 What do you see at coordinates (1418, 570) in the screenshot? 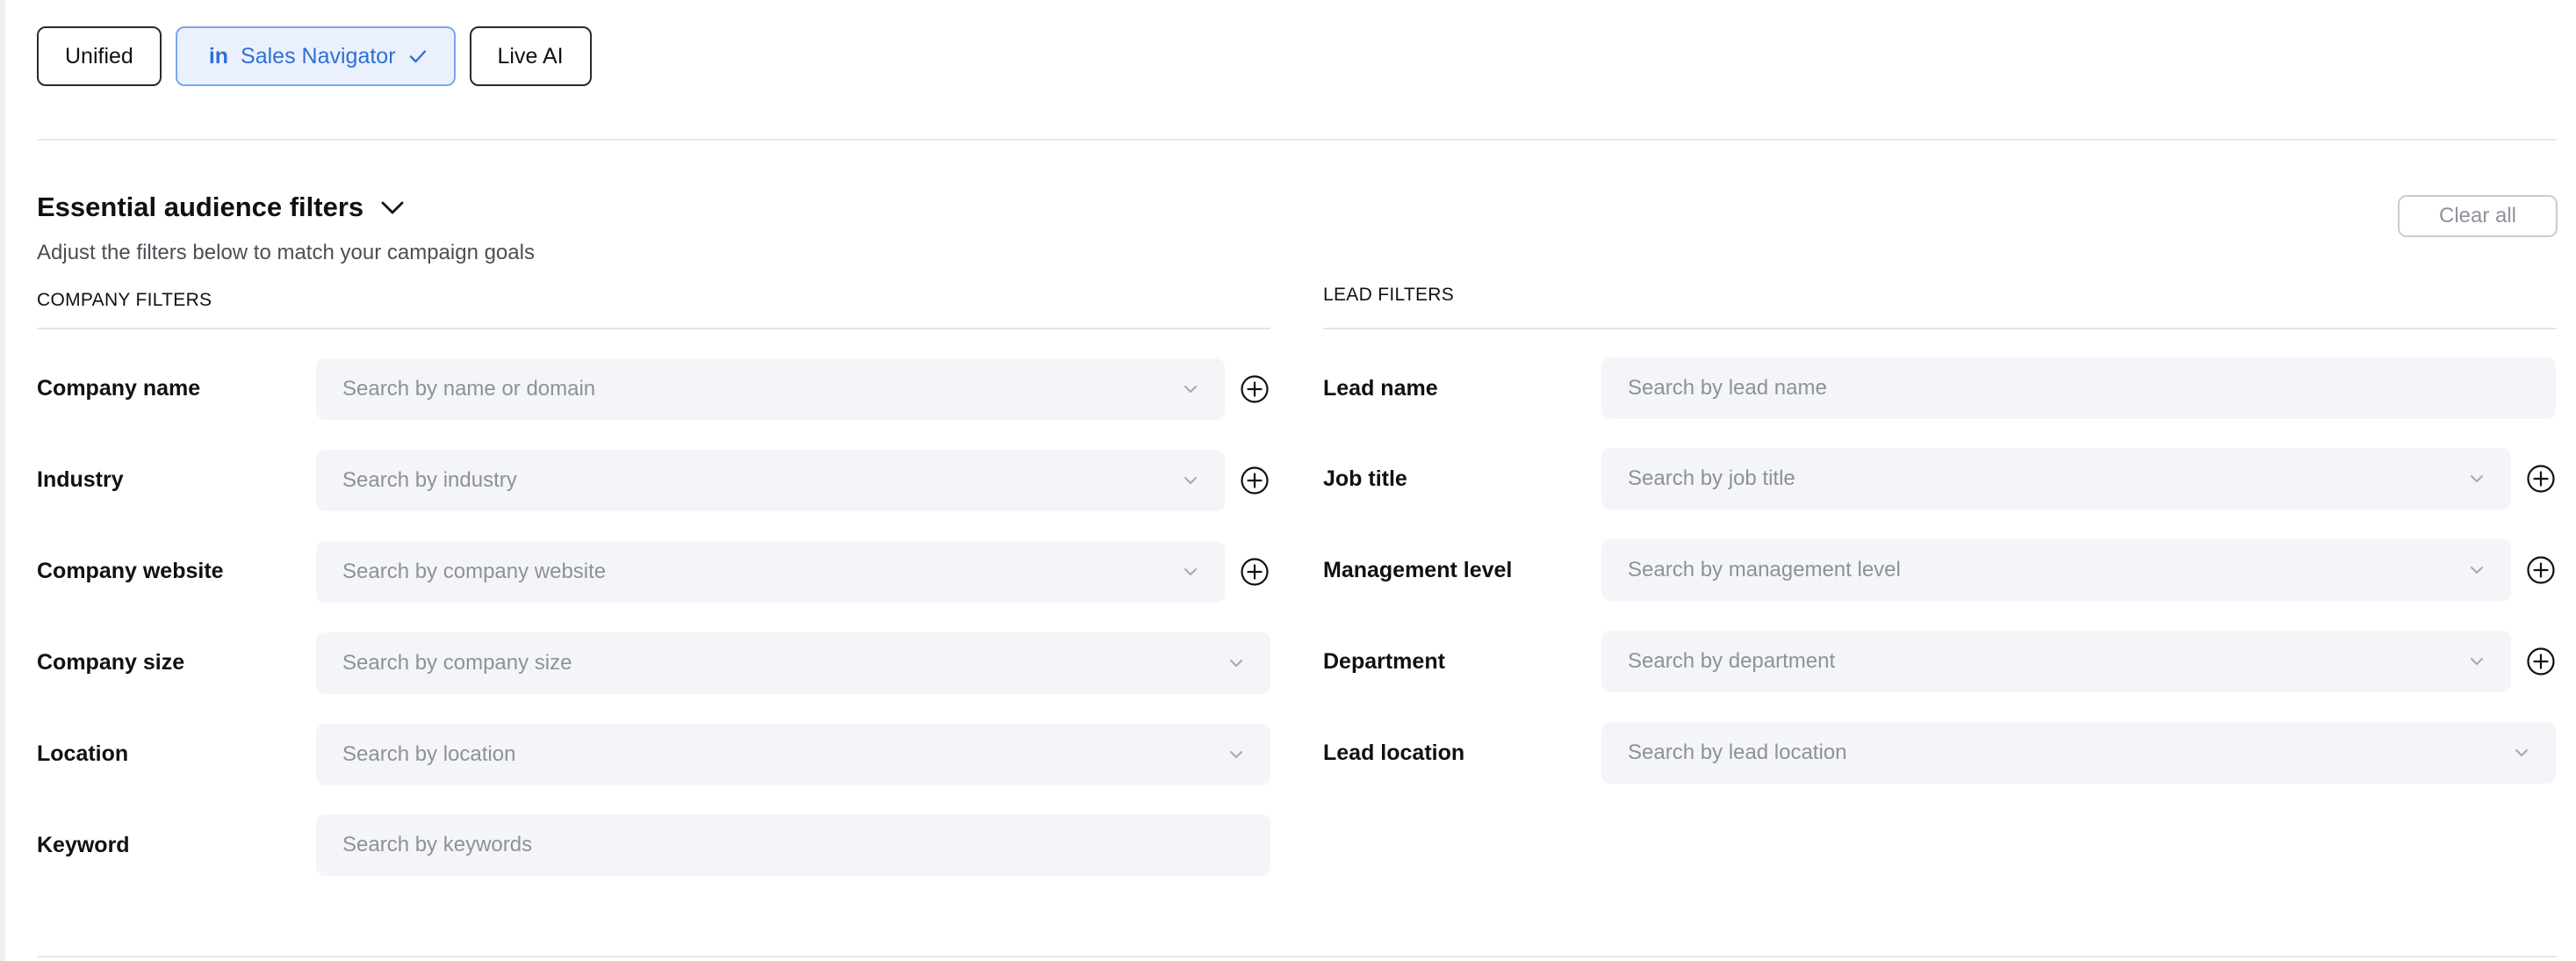
I see `management-level-label: Management level` at bounding box center [1418, 570].